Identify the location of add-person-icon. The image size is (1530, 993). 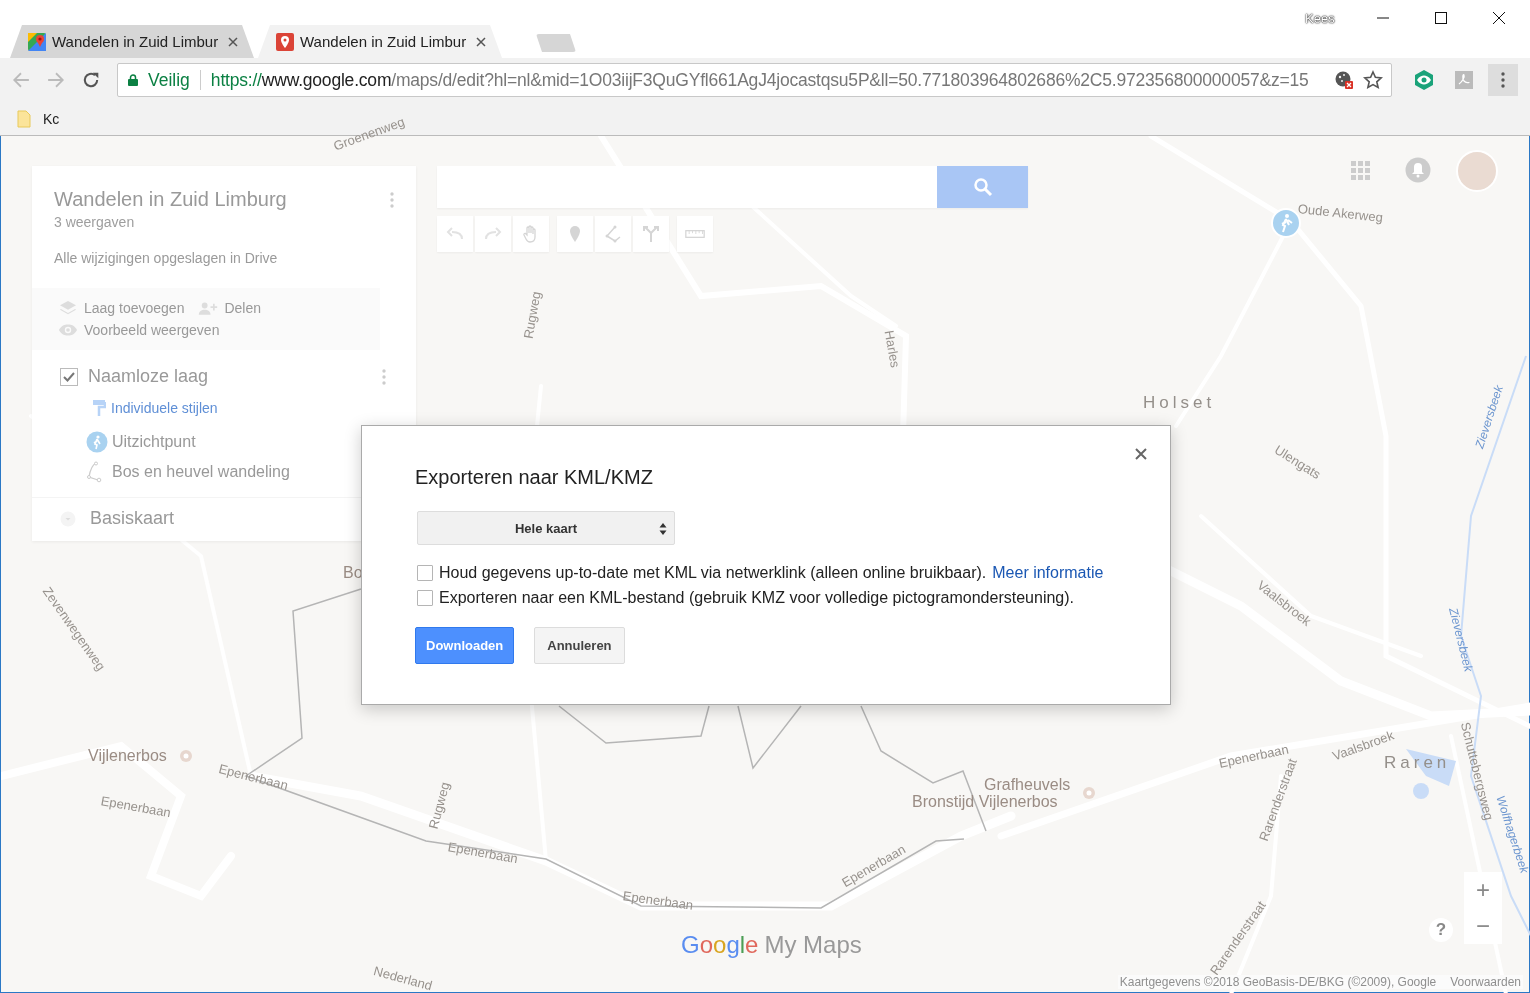
(208, 308).